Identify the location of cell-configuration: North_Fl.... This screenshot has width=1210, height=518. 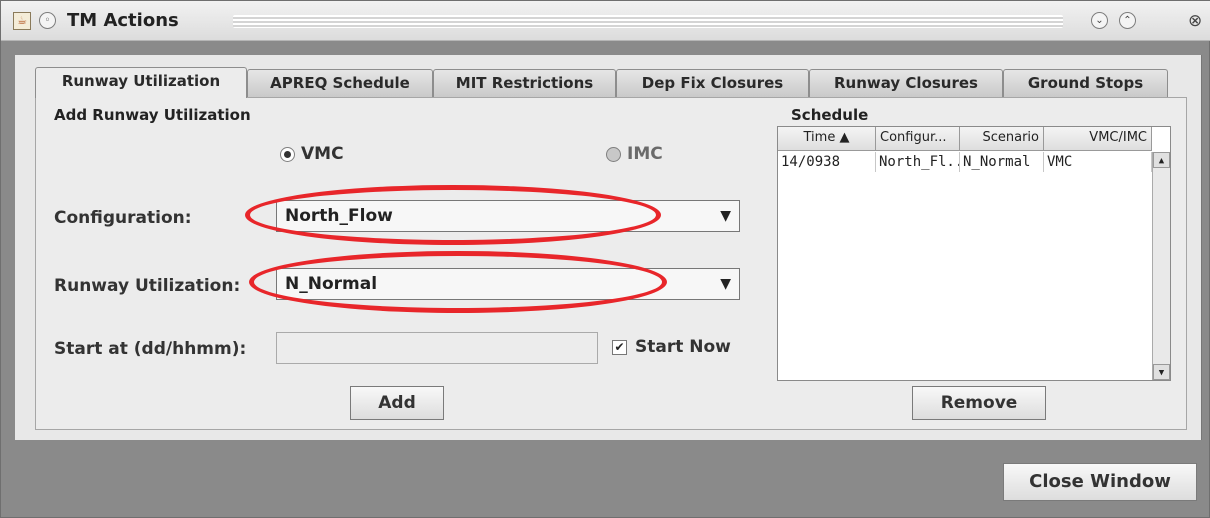
(918, 162).